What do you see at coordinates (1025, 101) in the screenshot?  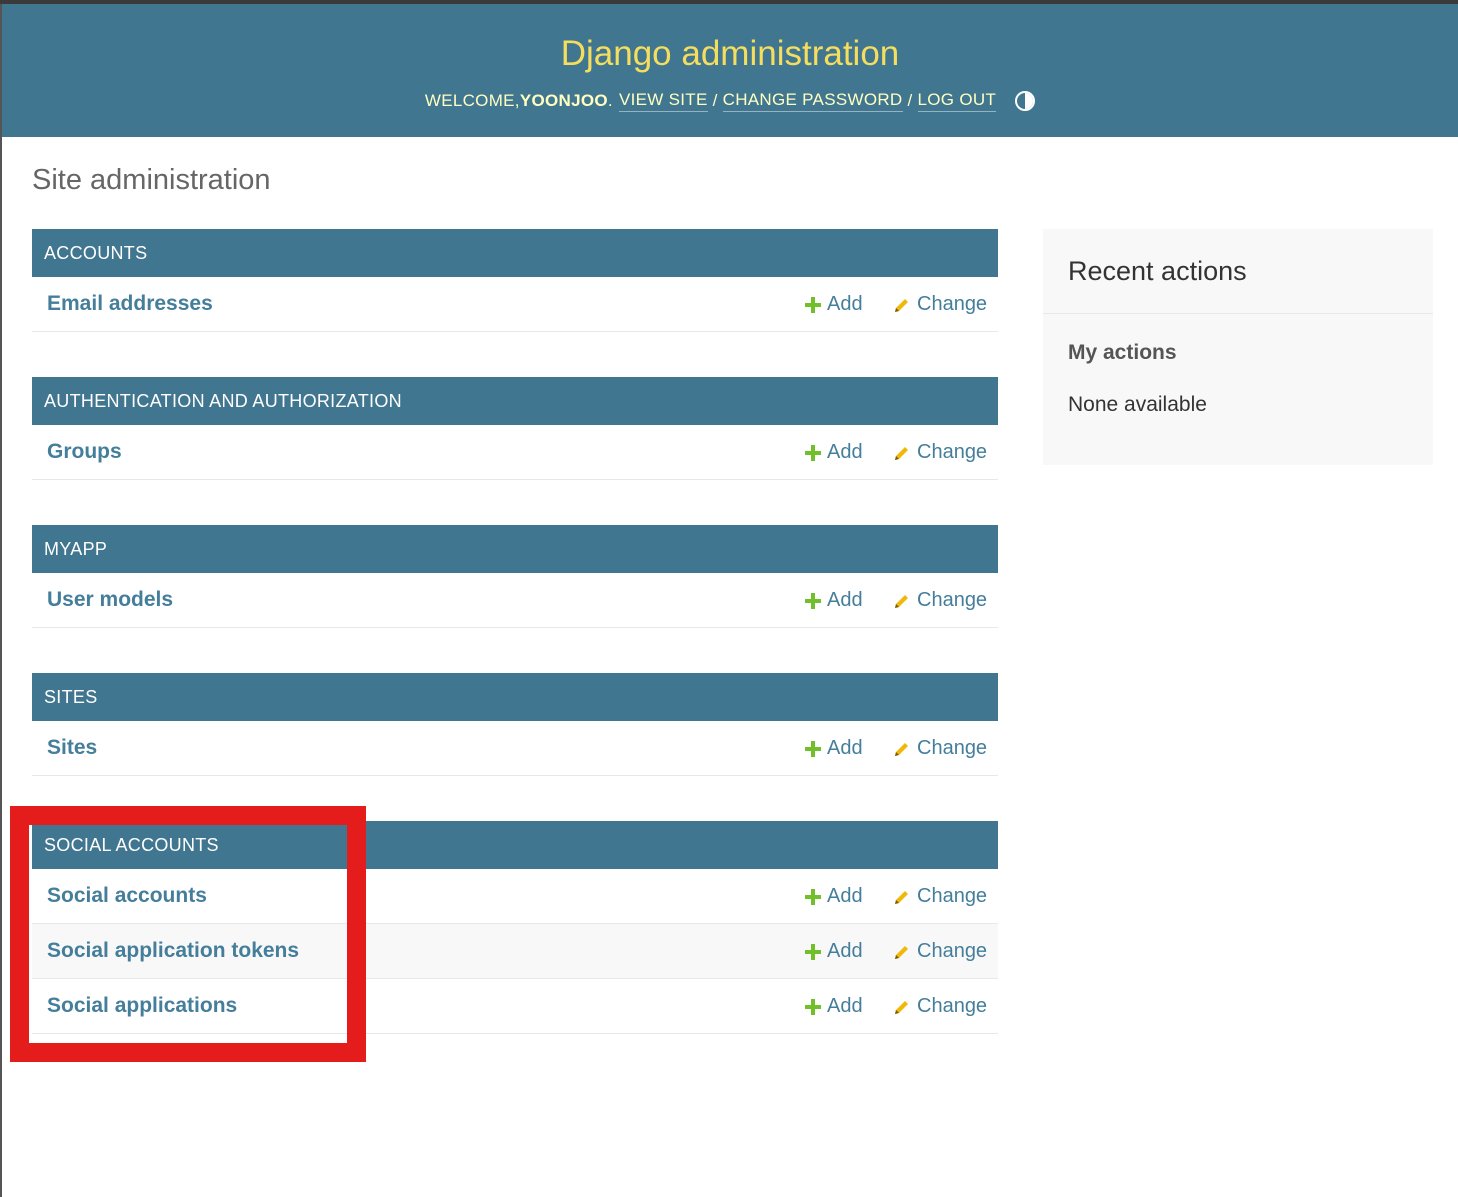 I see `contrast-toggle-icon` at bounding box center [1025, 101].